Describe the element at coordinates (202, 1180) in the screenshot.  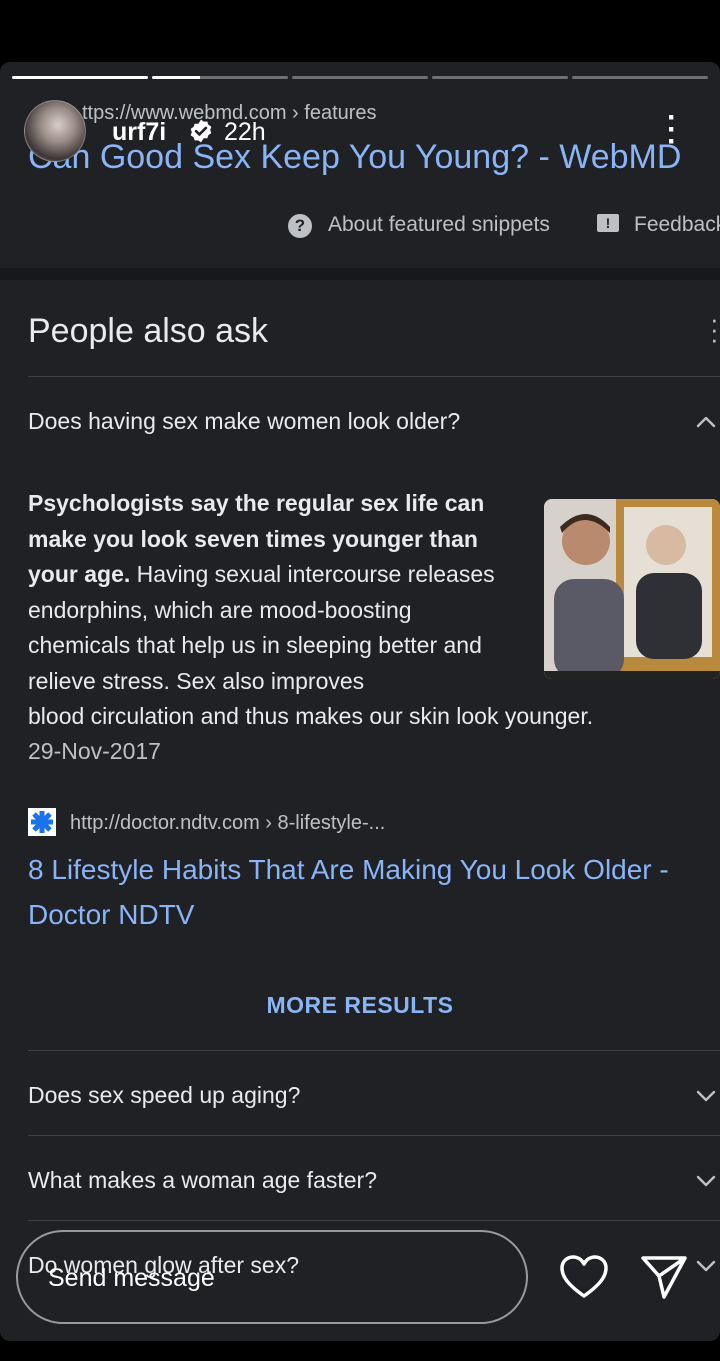
I see `paa-question: What makes a woman age faster?` at that location.